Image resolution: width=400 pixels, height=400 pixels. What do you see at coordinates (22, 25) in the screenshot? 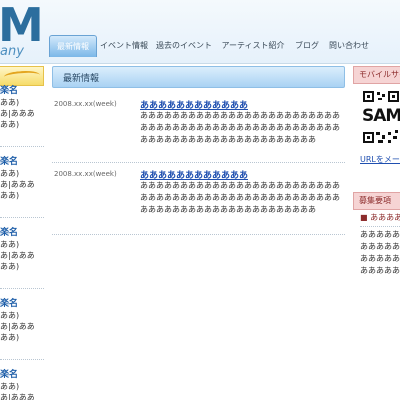
I see `logo: M` at bounding box center [22, 25].